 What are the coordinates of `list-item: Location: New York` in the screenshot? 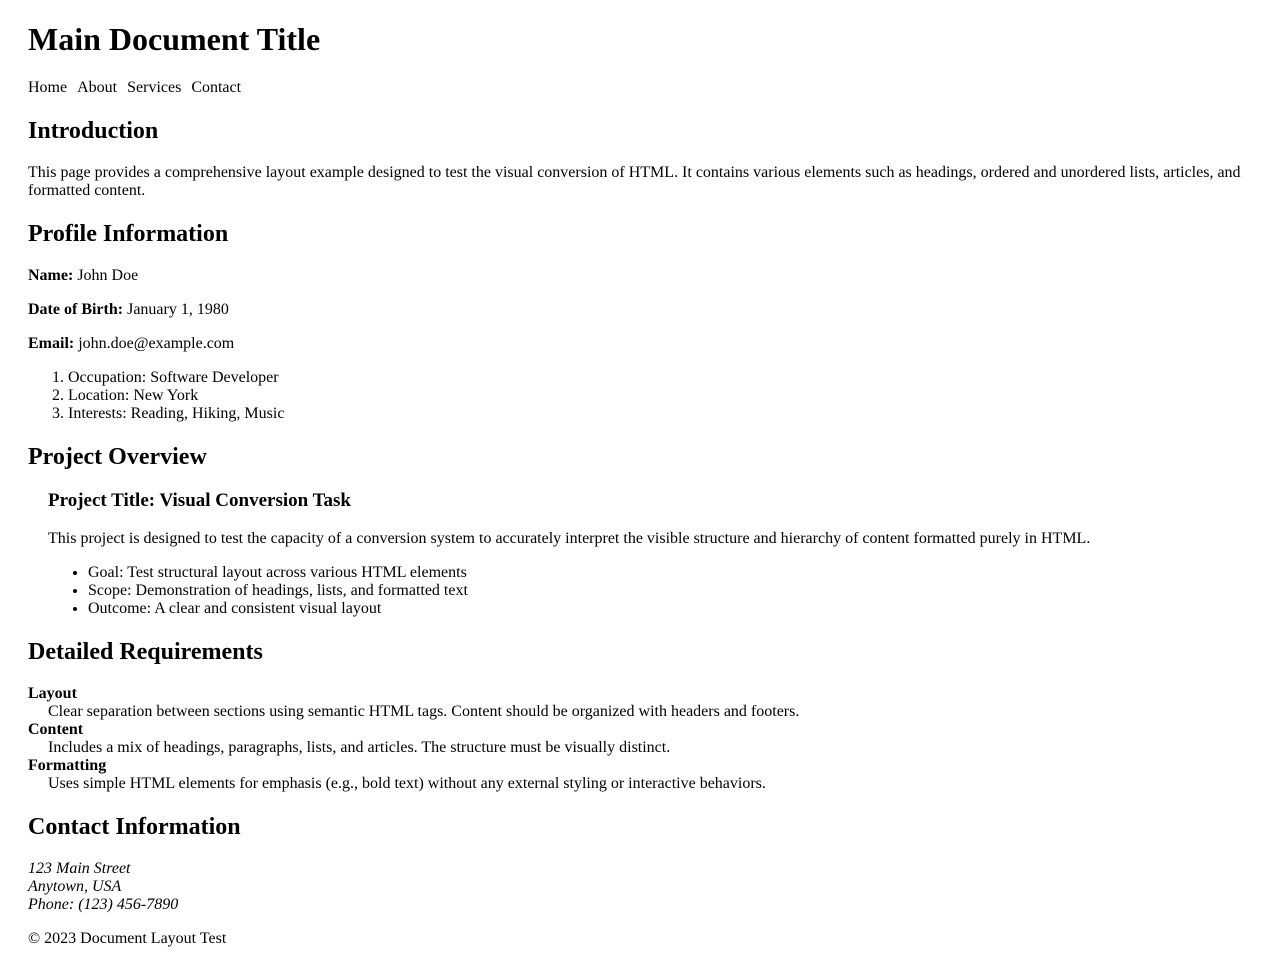 It's located at (176, 396).